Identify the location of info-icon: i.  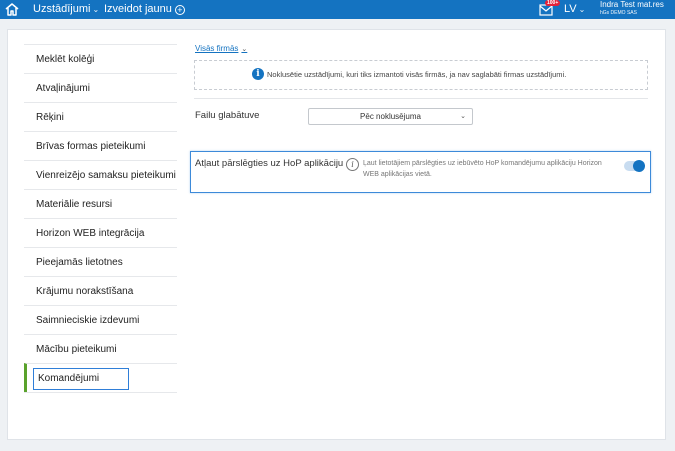
(258, 74).